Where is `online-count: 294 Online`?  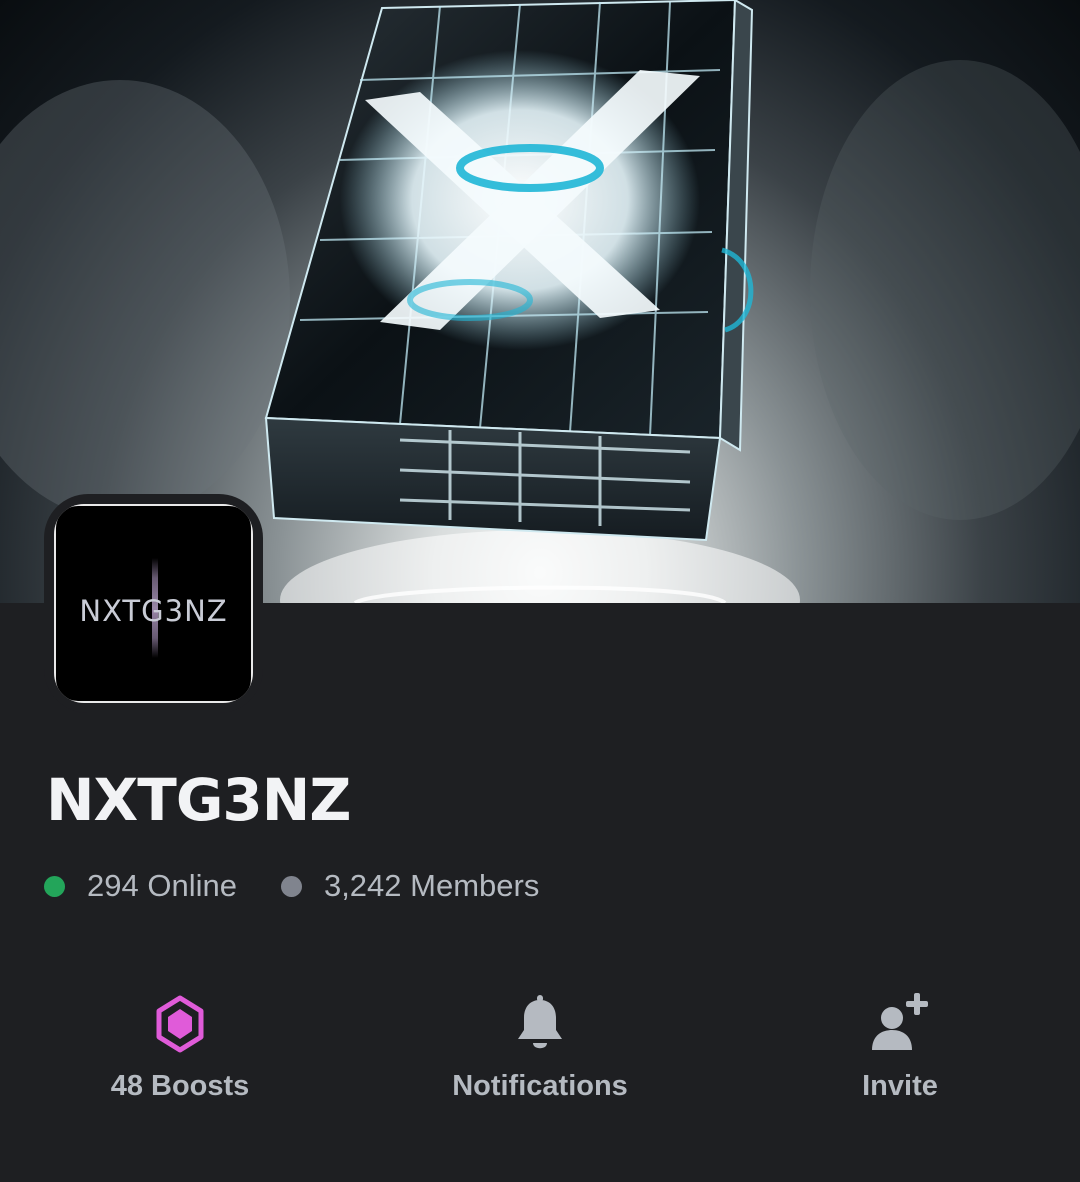 online-count: 294 Online is located at coordinates (140, 886).